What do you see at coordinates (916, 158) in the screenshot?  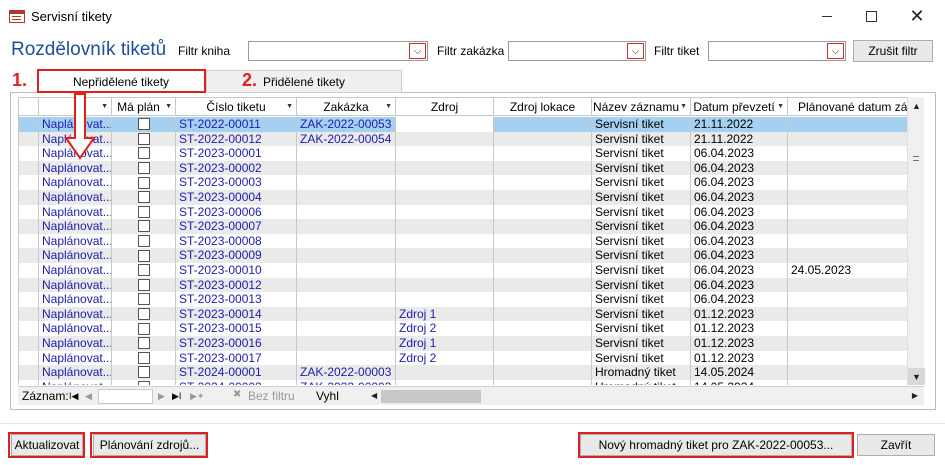 I see `scroll-thumb` at bounding box center [916, 158].